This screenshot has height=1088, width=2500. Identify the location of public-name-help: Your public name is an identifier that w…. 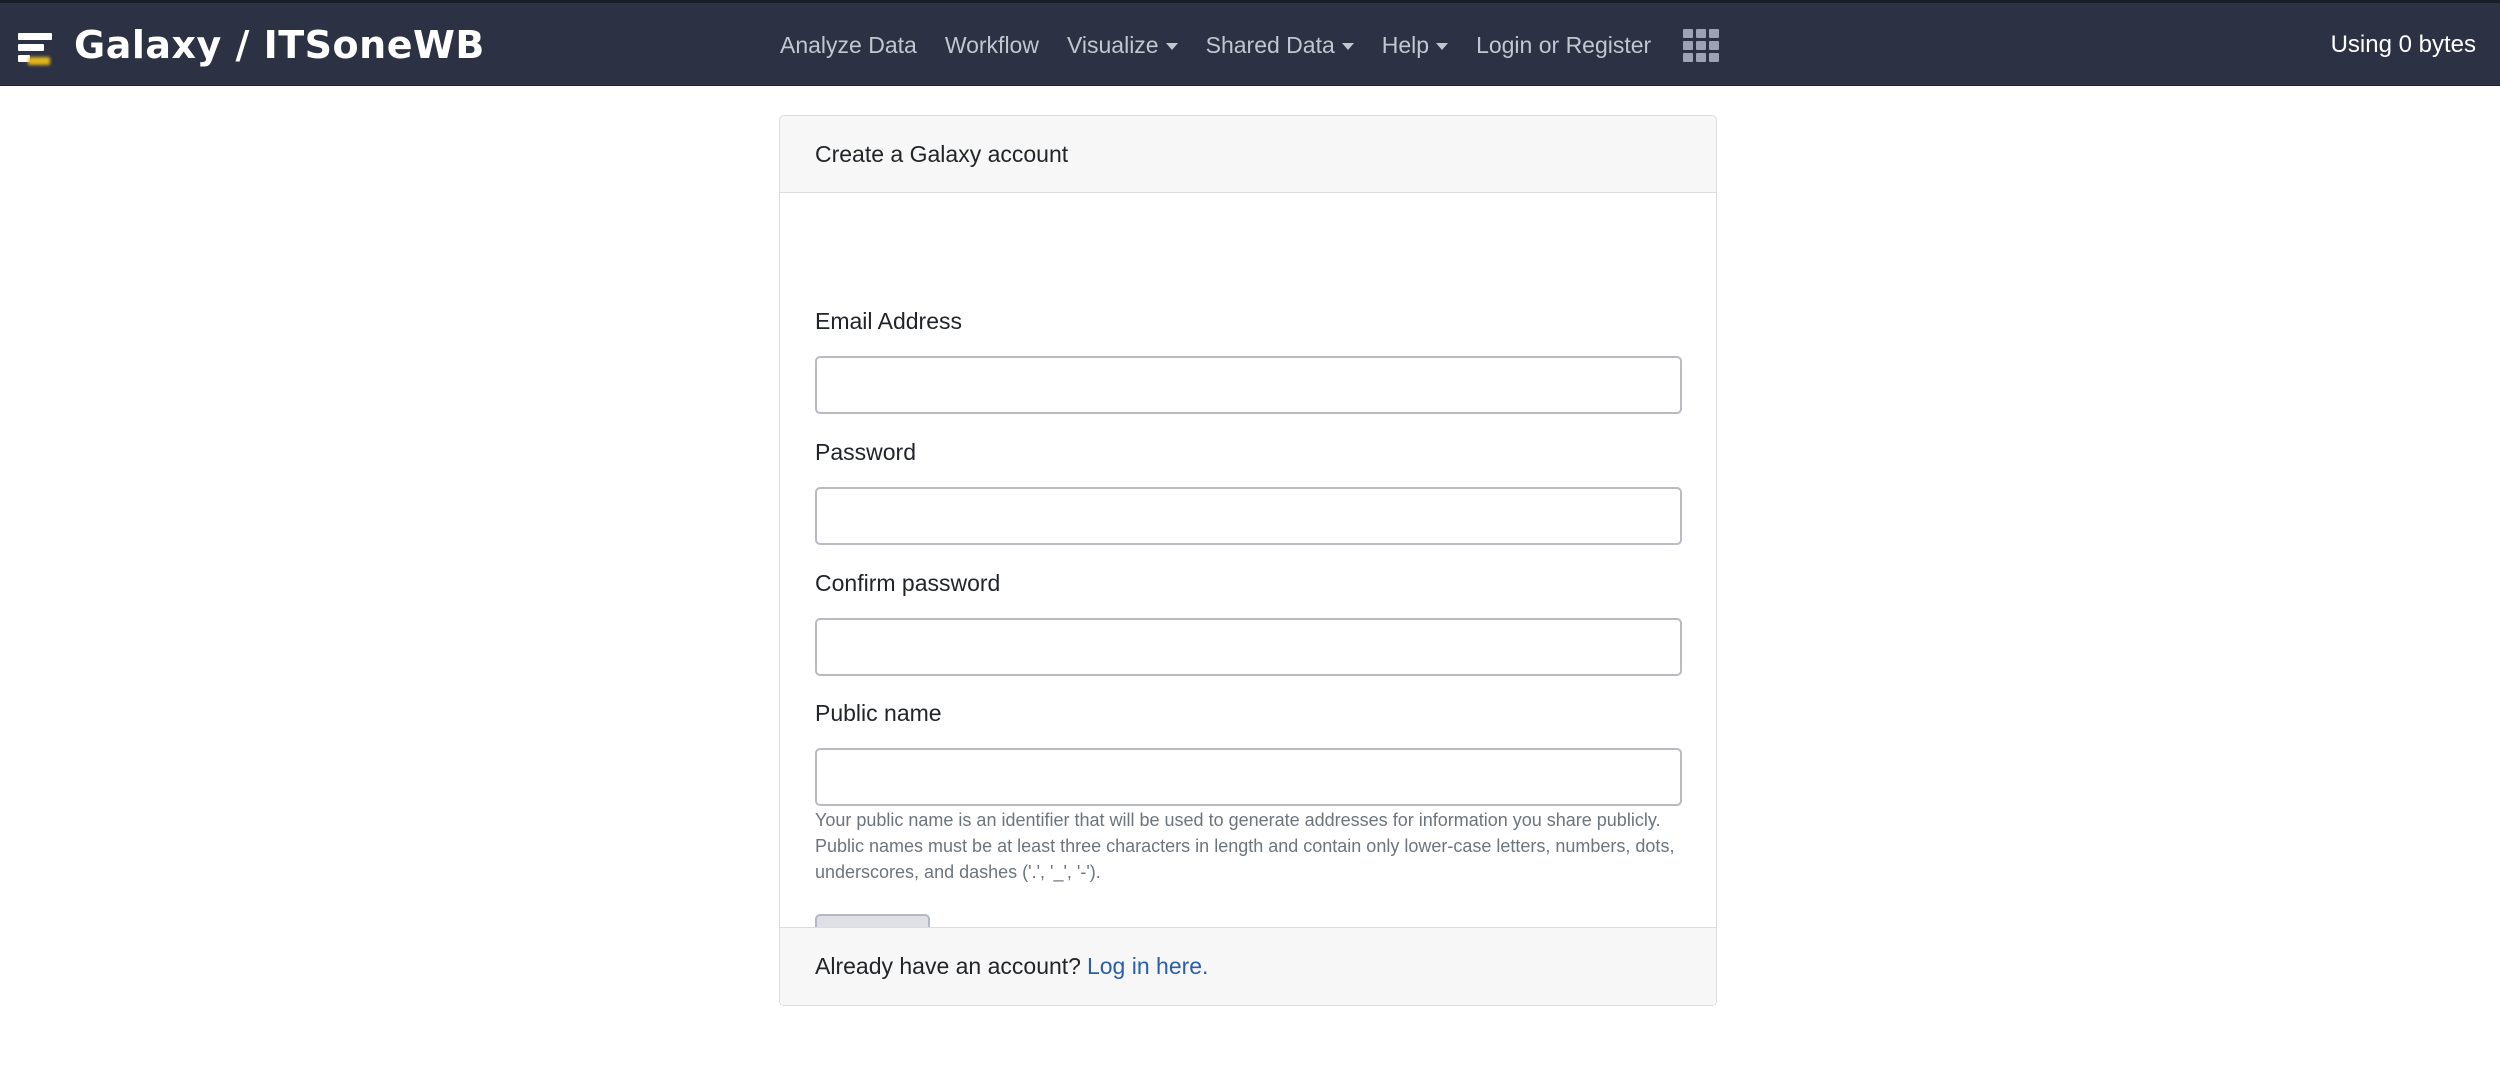
(1245, 846).